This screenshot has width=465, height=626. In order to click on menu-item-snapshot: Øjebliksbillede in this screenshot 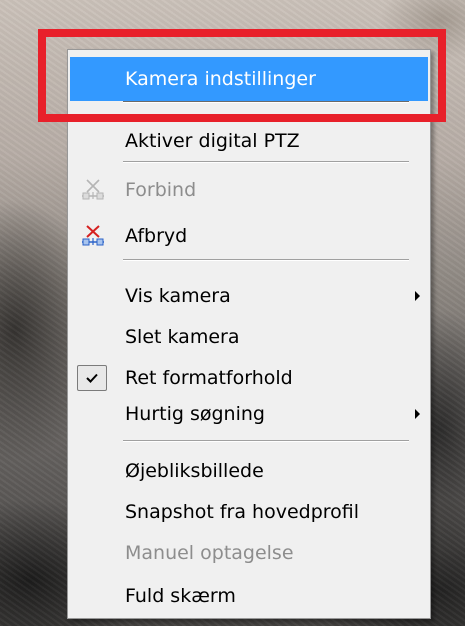, I will do `click(249, 471)`.